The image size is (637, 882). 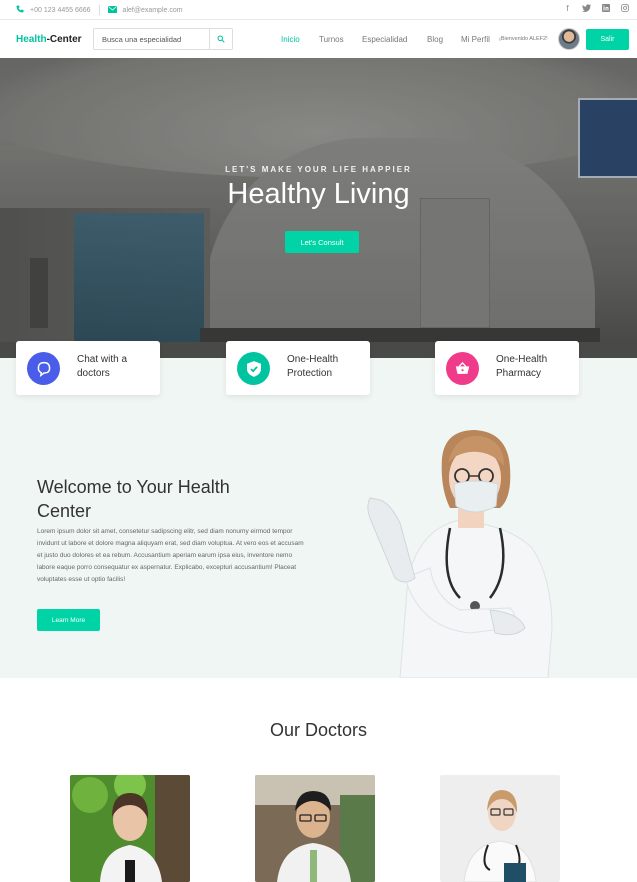 What do you see at coordinates (112, 10) in the screenshot?
I see `mail-icon` at bounding box center [112, 10].